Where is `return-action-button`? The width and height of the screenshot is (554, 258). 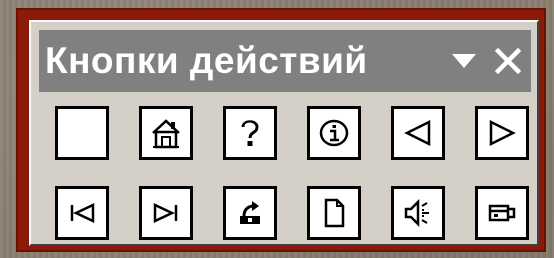
return-action-button is located at coordinates (250, 213).